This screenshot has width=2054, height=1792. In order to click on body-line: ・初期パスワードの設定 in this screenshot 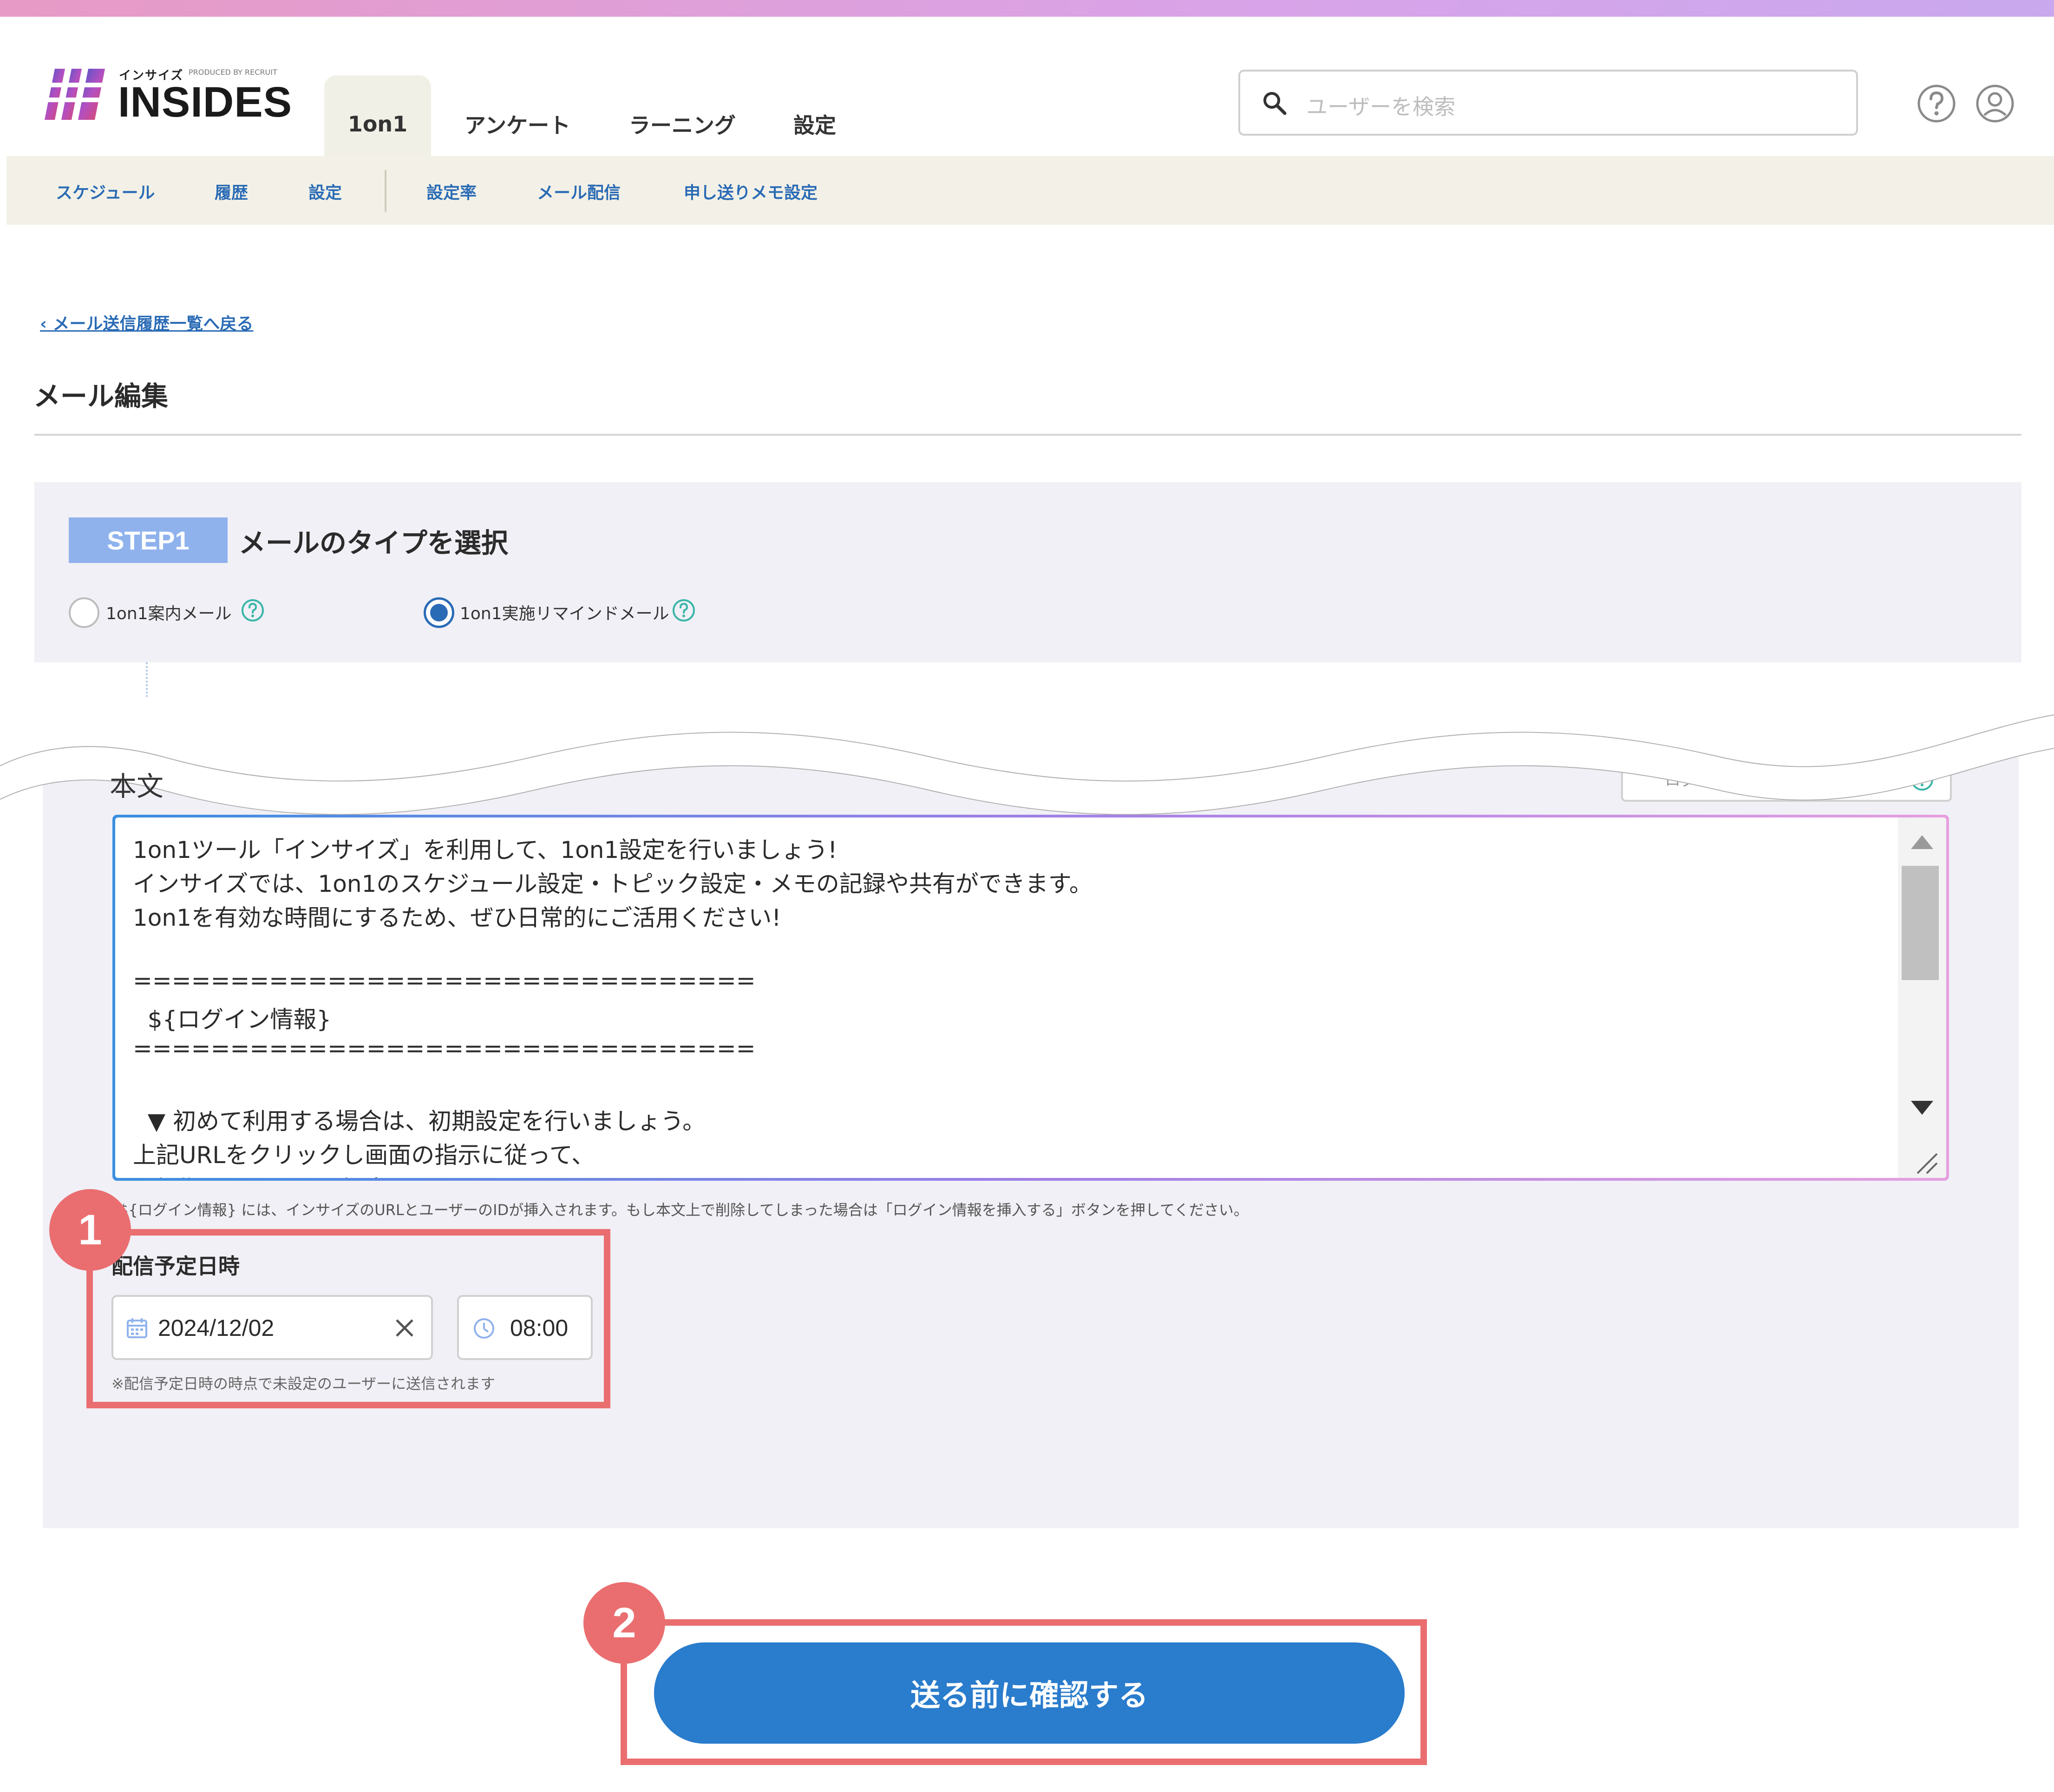, I will do `click(260, 1174)`.